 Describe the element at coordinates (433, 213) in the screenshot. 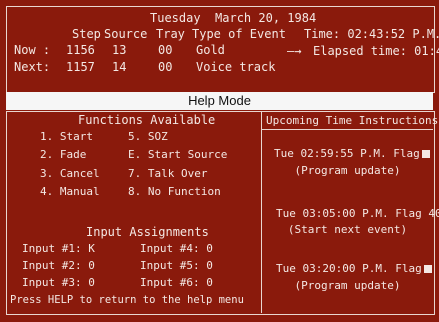

I see `flag-number: 403` at that location.